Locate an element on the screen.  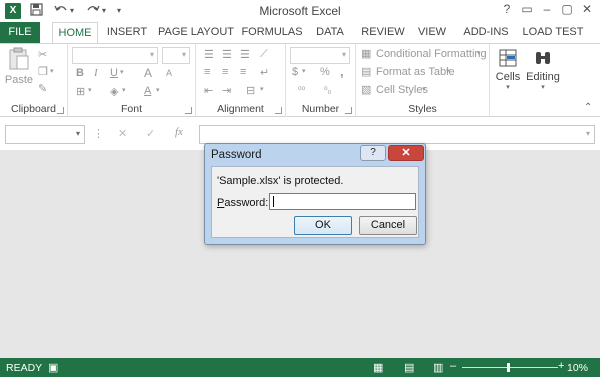
editing-button: Editing ▾ is located at coordinates (543, 69).